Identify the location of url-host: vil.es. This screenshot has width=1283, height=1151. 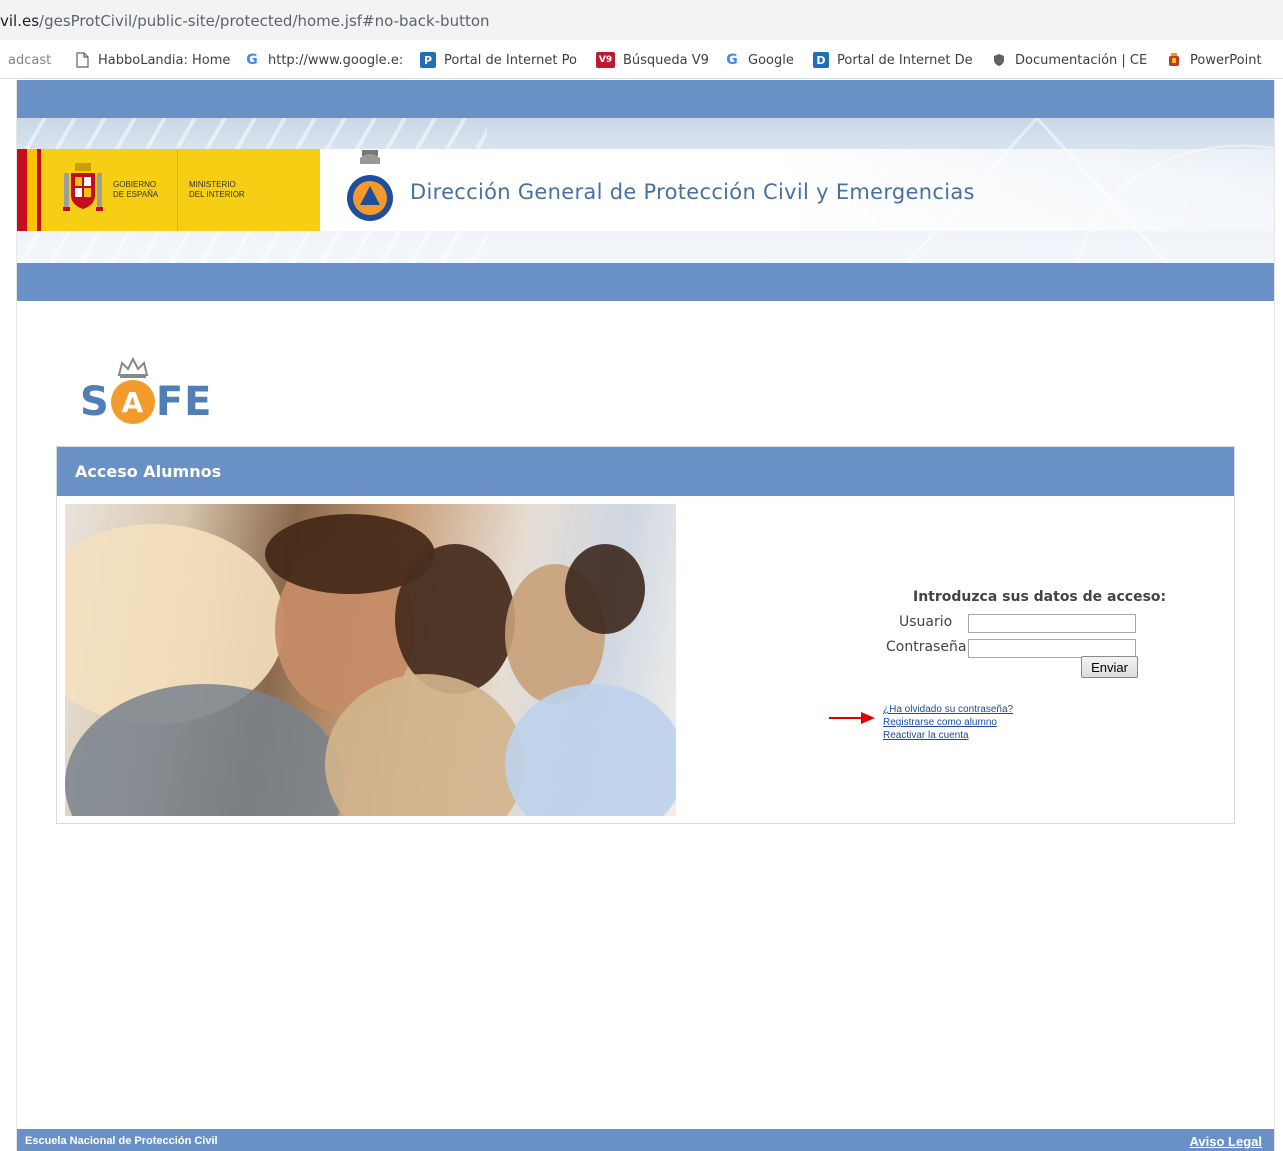
(20, 21).